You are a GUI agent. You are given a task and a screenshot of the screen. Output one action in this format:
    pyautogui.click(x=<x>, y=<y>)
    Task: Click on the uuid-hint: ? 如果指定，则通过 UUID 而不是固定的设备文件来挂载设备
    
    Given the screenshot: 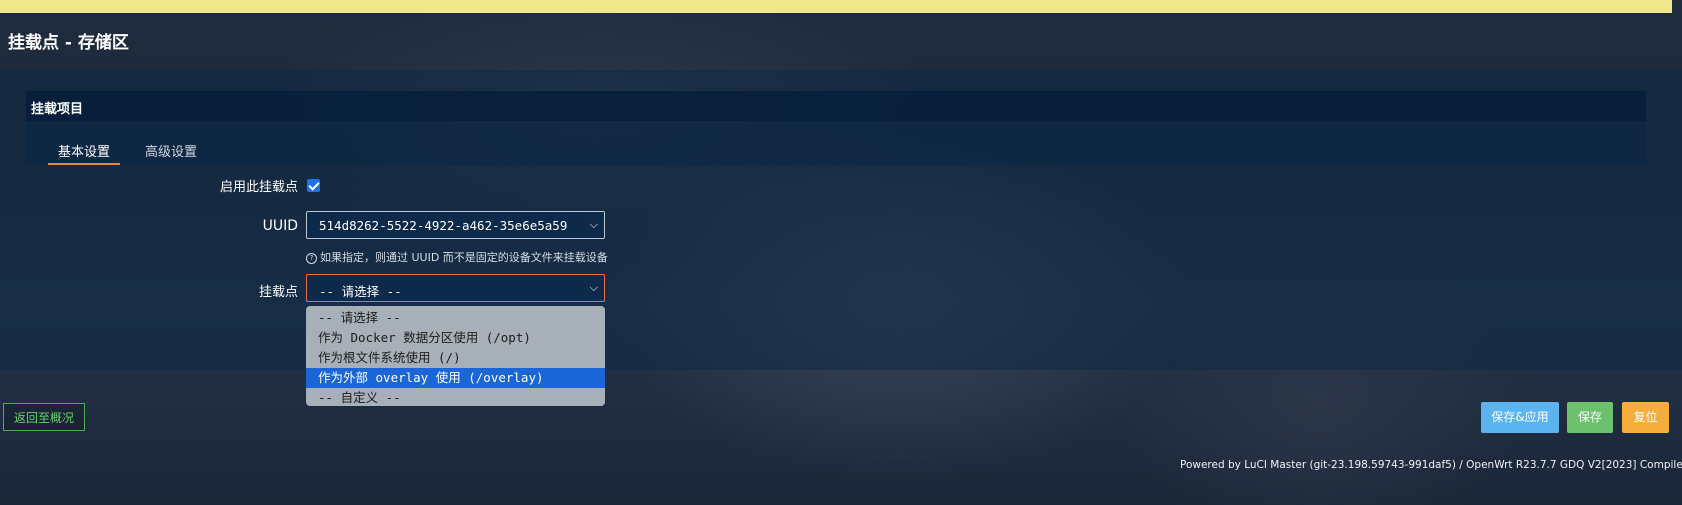 What is the action you would take?
    pyautogui.click(x=457, y=257)
    